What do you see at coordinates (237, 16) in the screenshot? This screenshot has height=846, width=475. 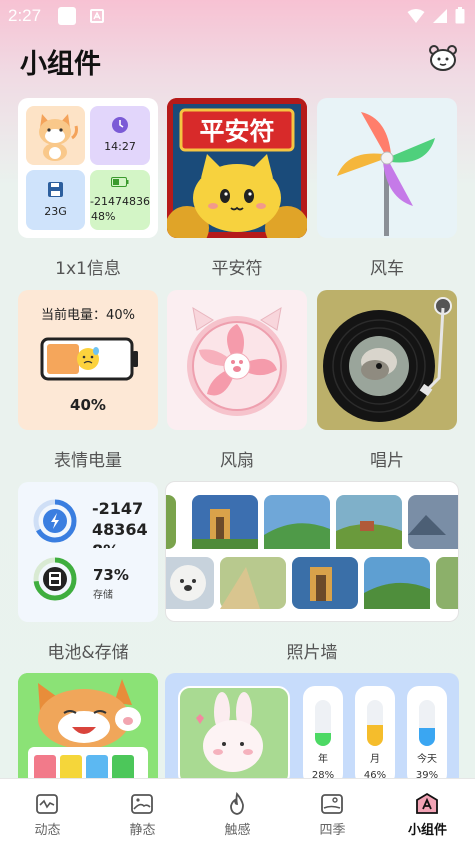 I see `status-bar: 2:27` at bounding box center [237, 16].